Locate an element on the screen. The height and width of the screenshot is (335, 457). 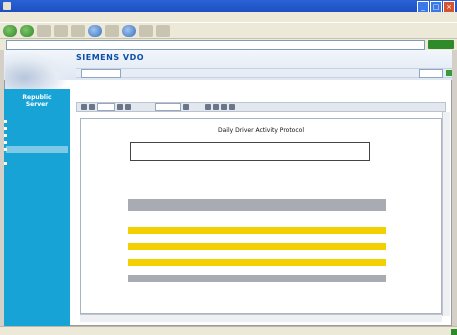
report-title: Daily Driver Activity Protocol is located at coordinates (261, 130).